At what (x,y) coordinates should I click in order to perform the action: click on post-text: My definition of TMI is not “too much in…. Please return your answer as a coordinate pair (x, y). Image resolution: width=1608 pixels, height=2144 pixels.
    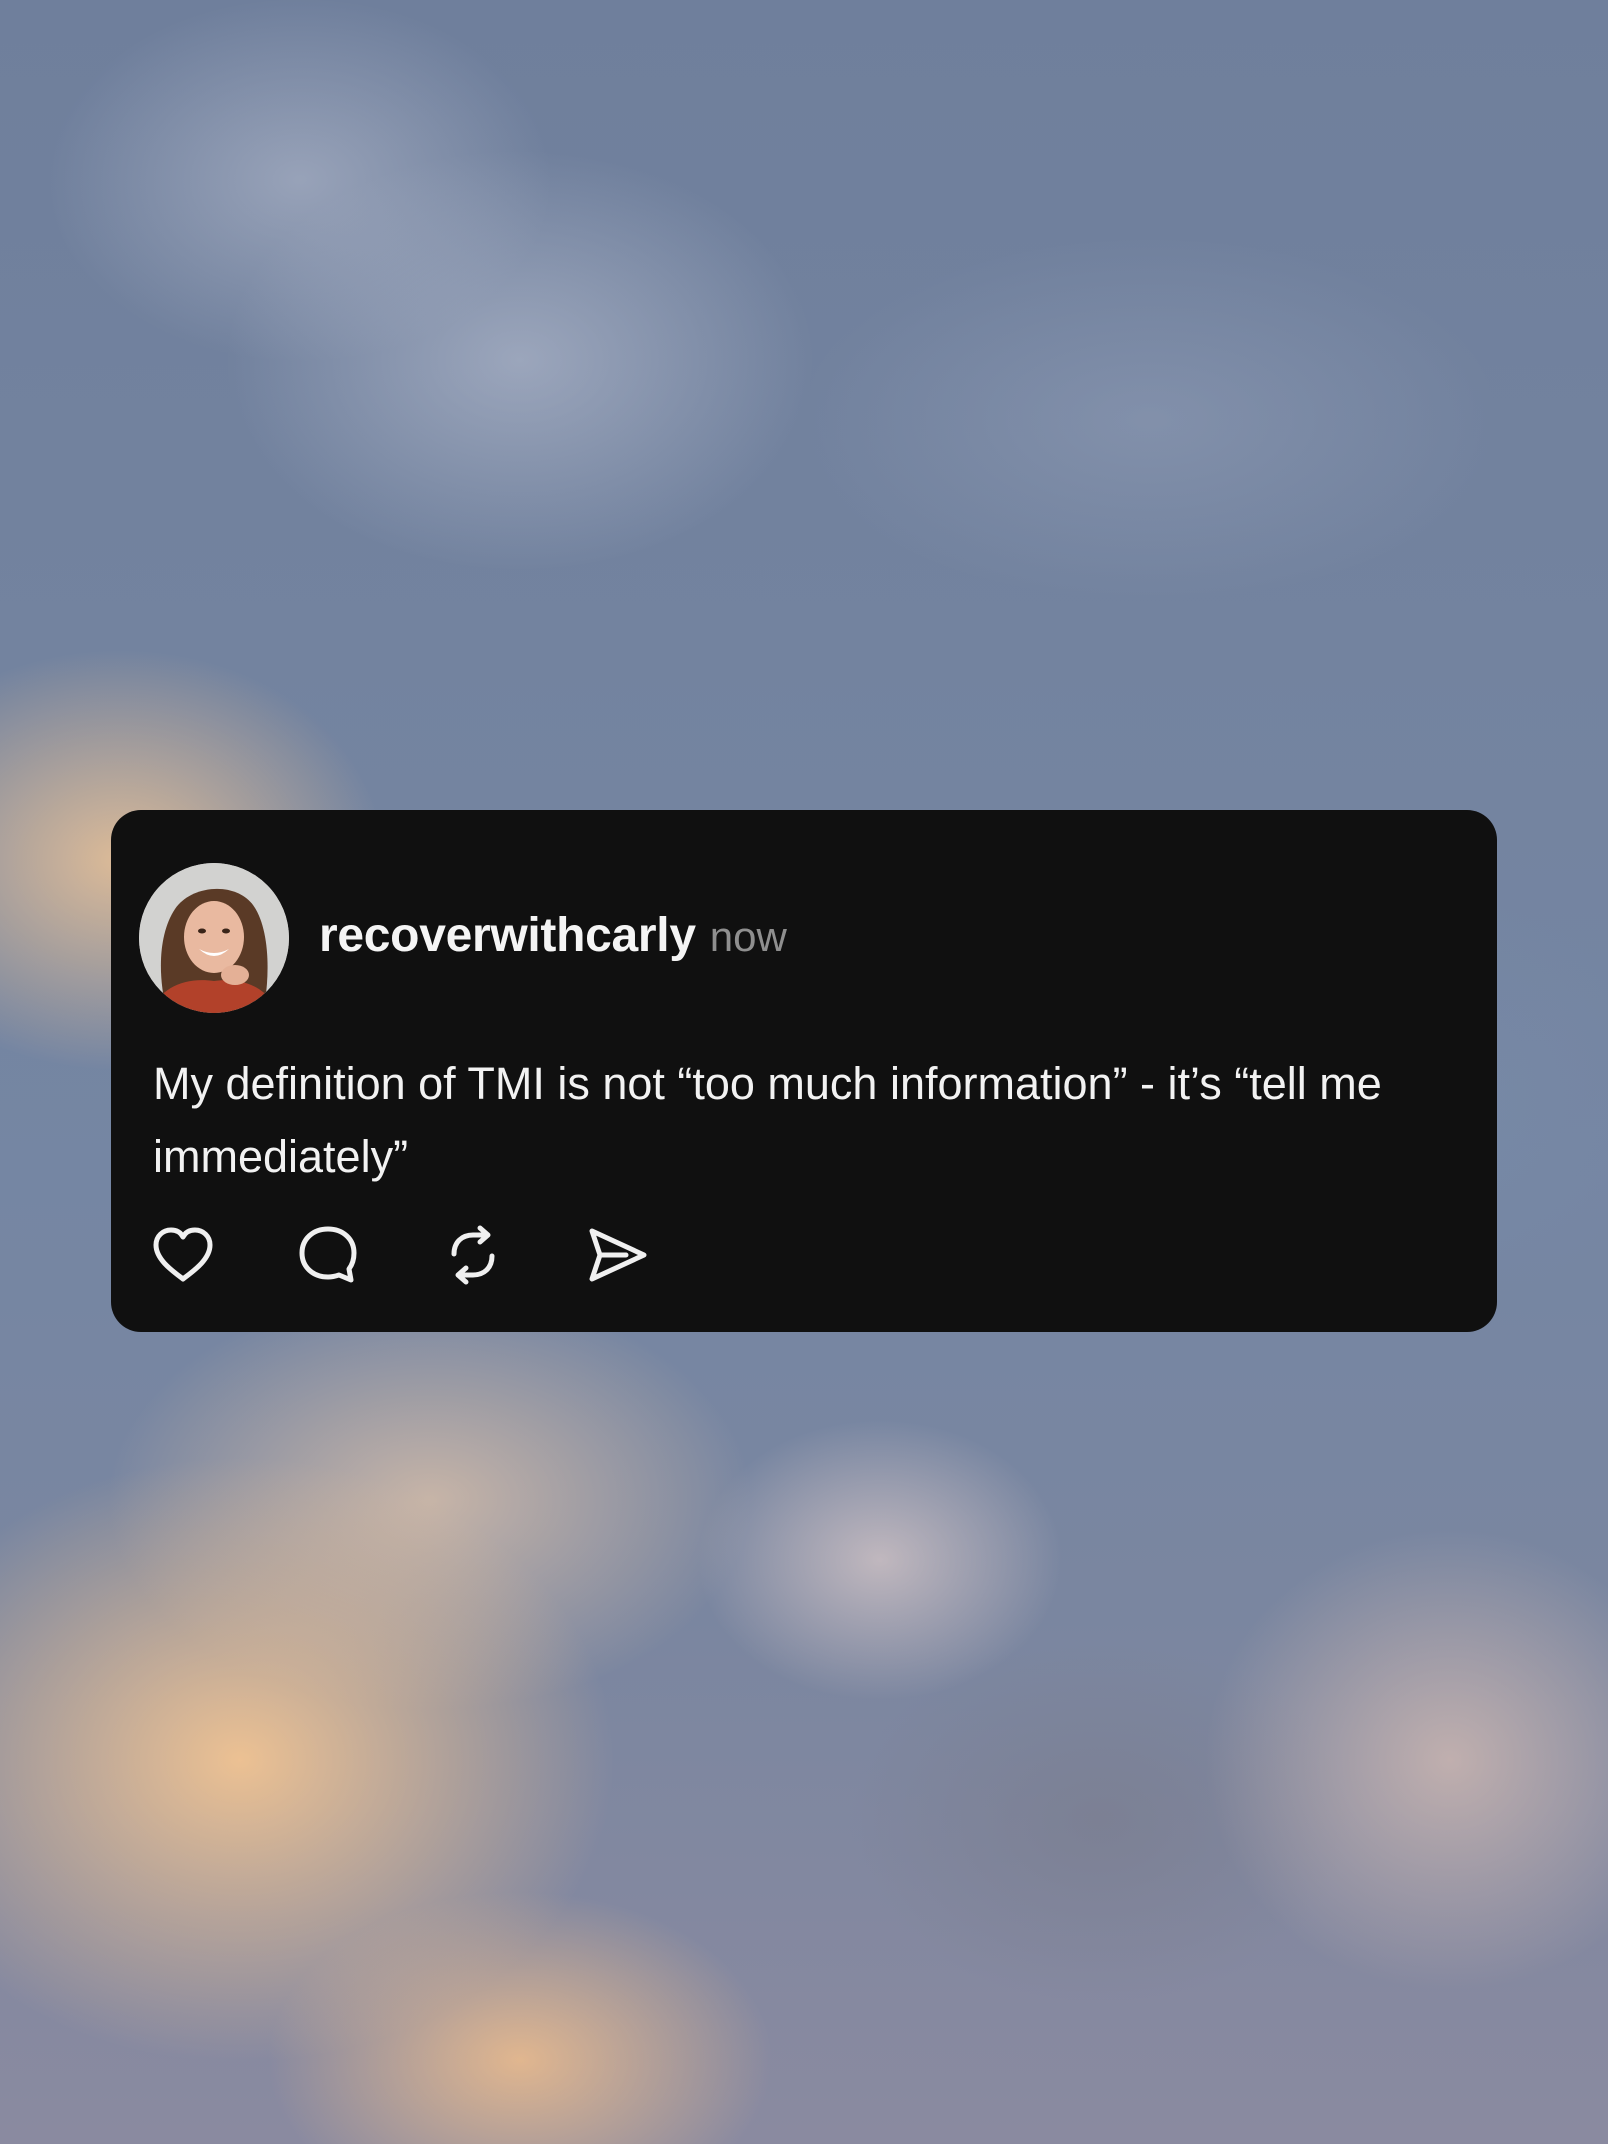
    Looking at the image, I should click on (767, 1120).